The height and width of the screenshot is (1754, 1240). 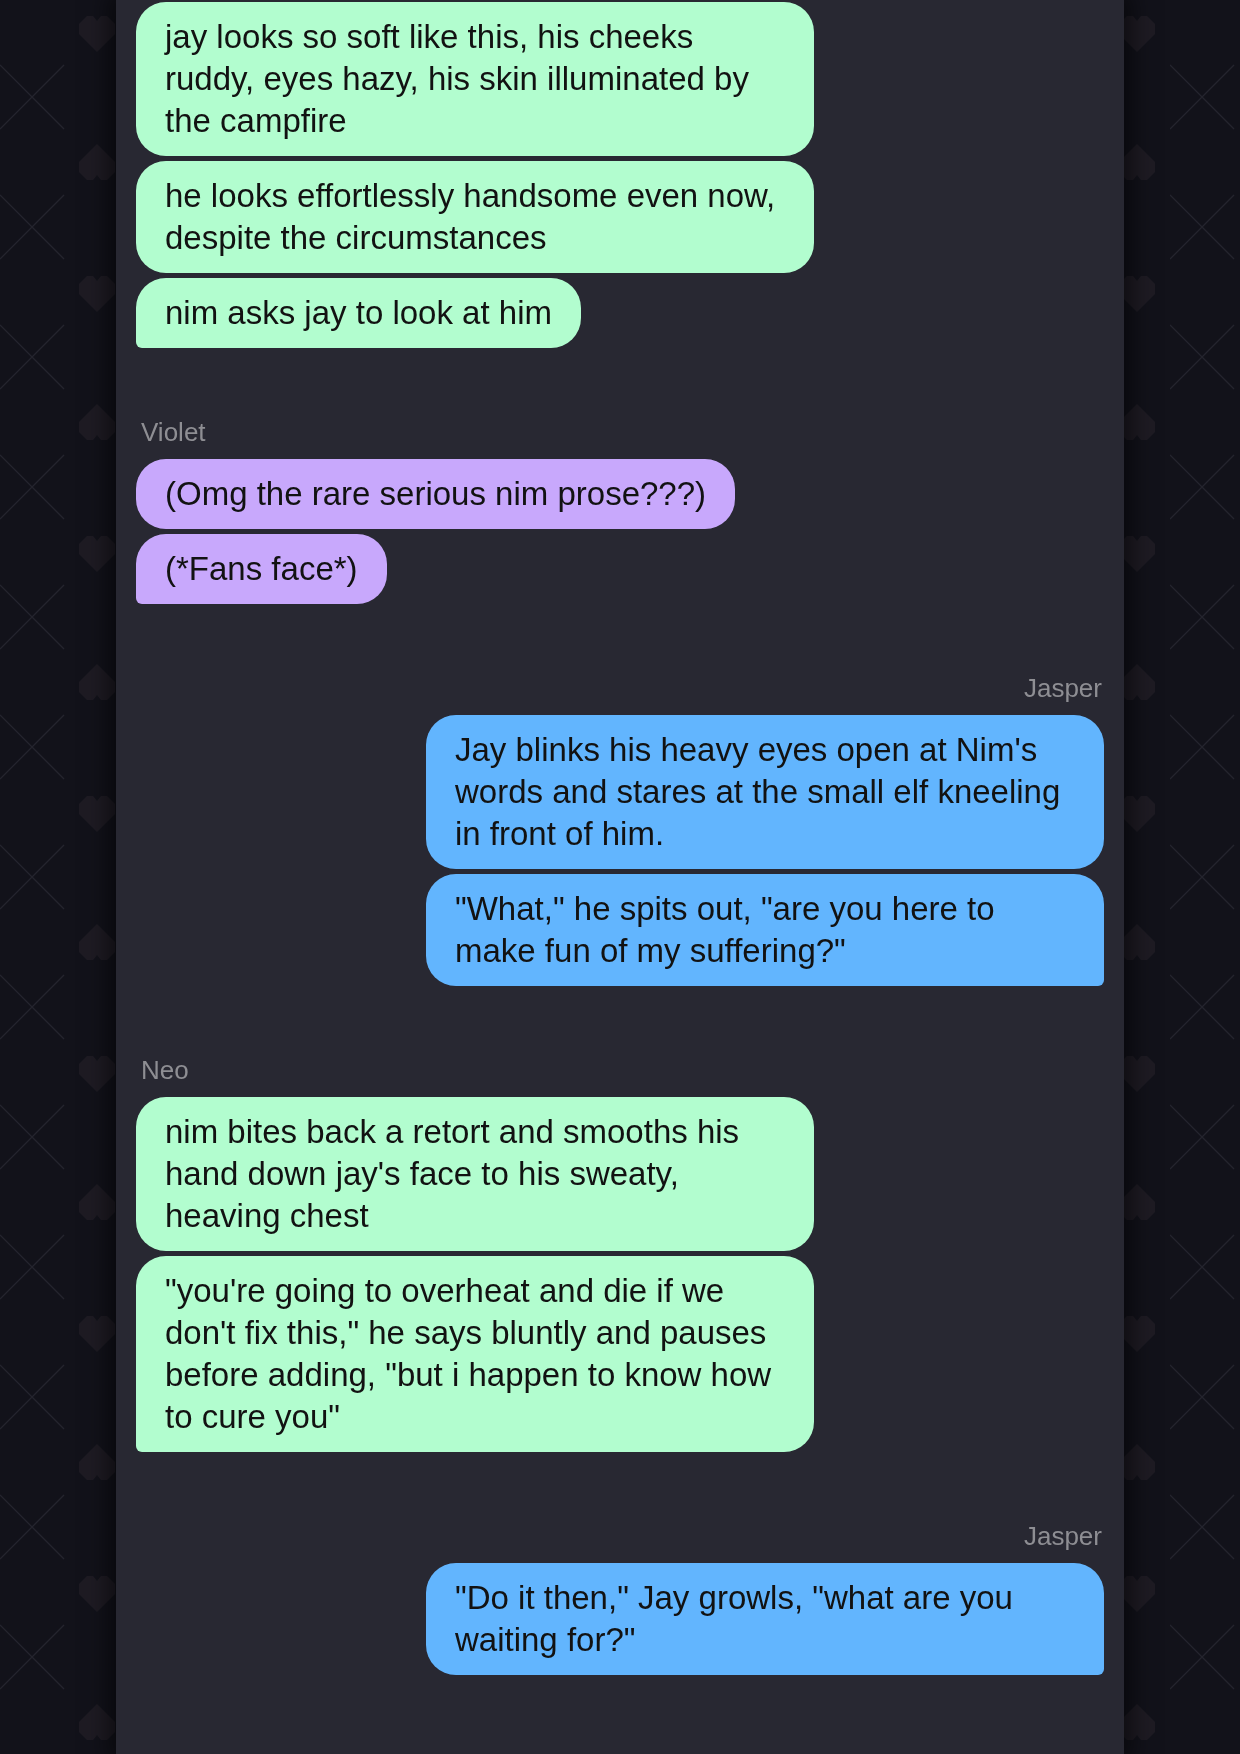 I want to click on message-bubble: Jay blinks his heavy eyes open at Nim's words and stares at the small elf kneeling in front of him., so click(x=765, y=792).